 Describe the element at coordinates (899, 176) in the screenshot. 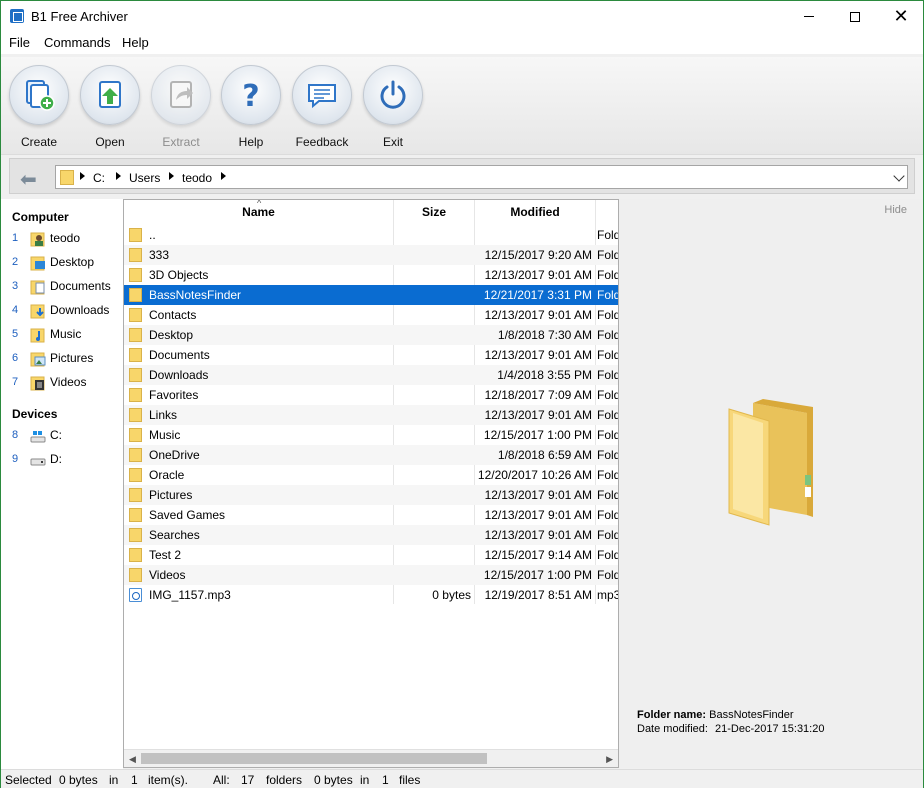

I see `chevron-down-icon` at that location.